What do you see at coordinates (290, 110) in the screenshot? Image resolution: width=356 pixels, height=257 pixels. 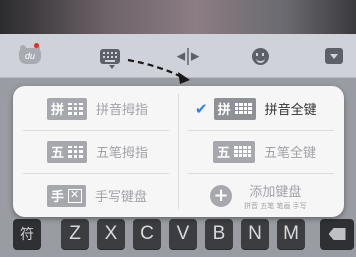 I see `option-label: 拼音全键` at bounding box center [290, 110].